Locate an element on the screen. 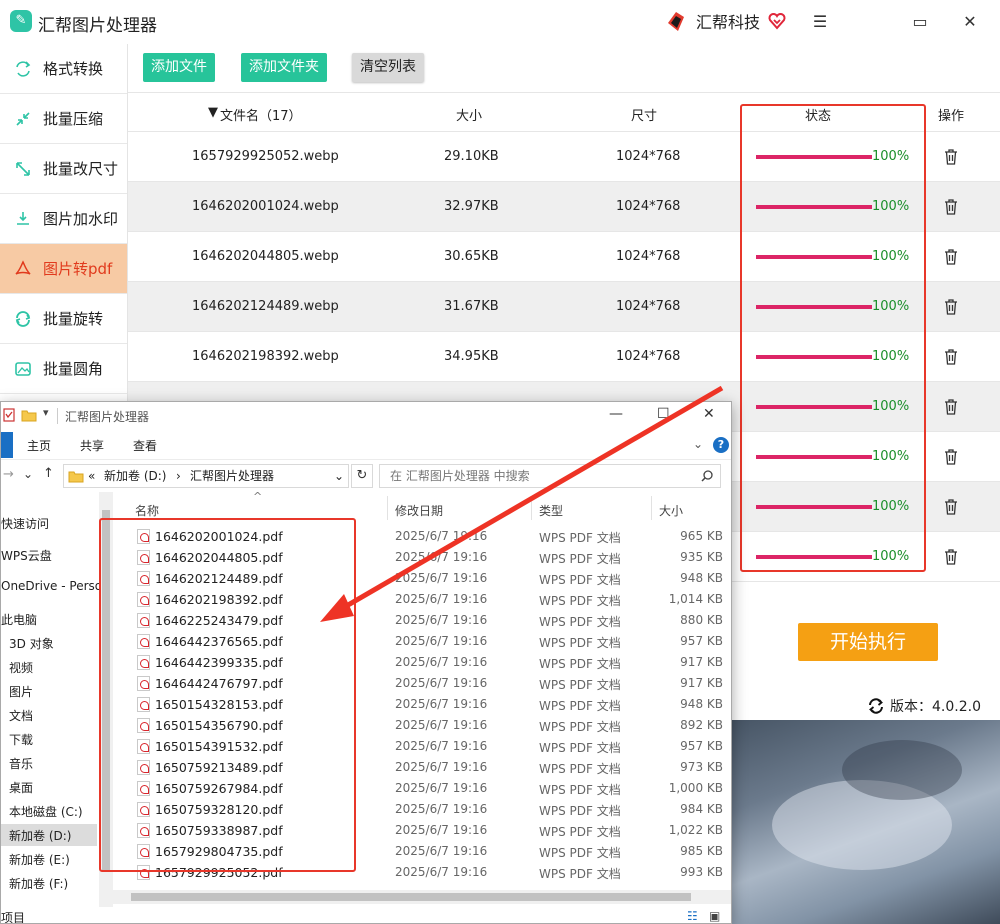  nav-item-onedrive: OneDrive - Perso is located at coordinates (51, 586).